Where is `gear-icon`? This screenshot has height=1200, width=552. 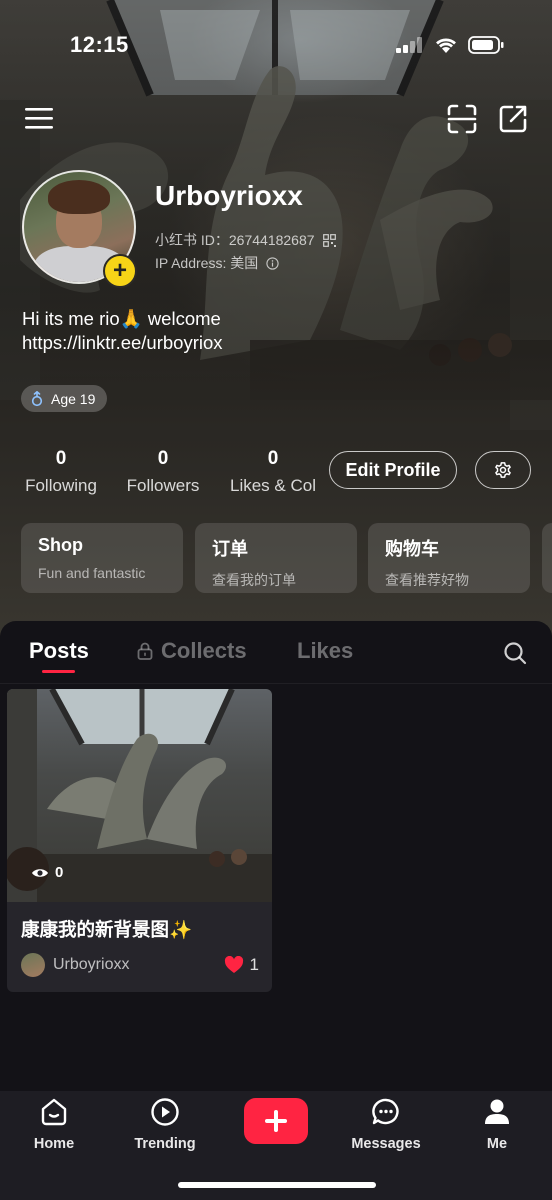
gear-icon is located at coordinates (503, 470).